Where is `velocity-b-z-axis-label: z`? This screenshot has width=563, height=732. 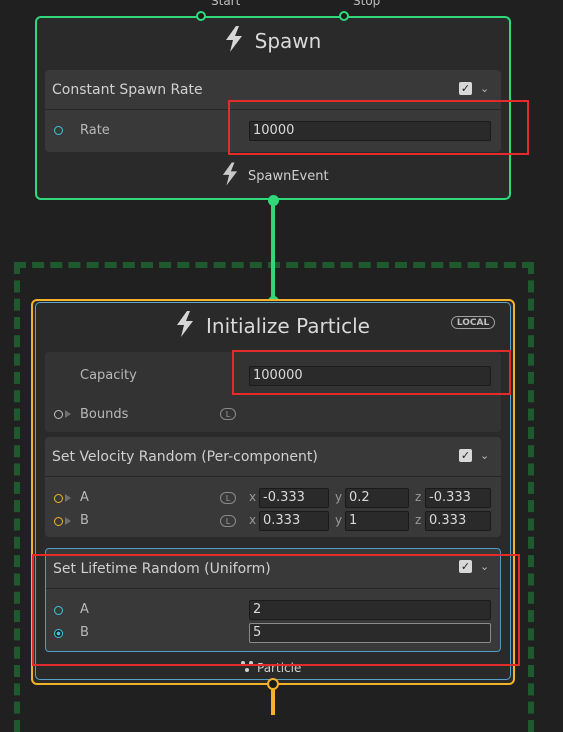
velocity-b-z-axis-label: z is located at coordinates (418, 520).